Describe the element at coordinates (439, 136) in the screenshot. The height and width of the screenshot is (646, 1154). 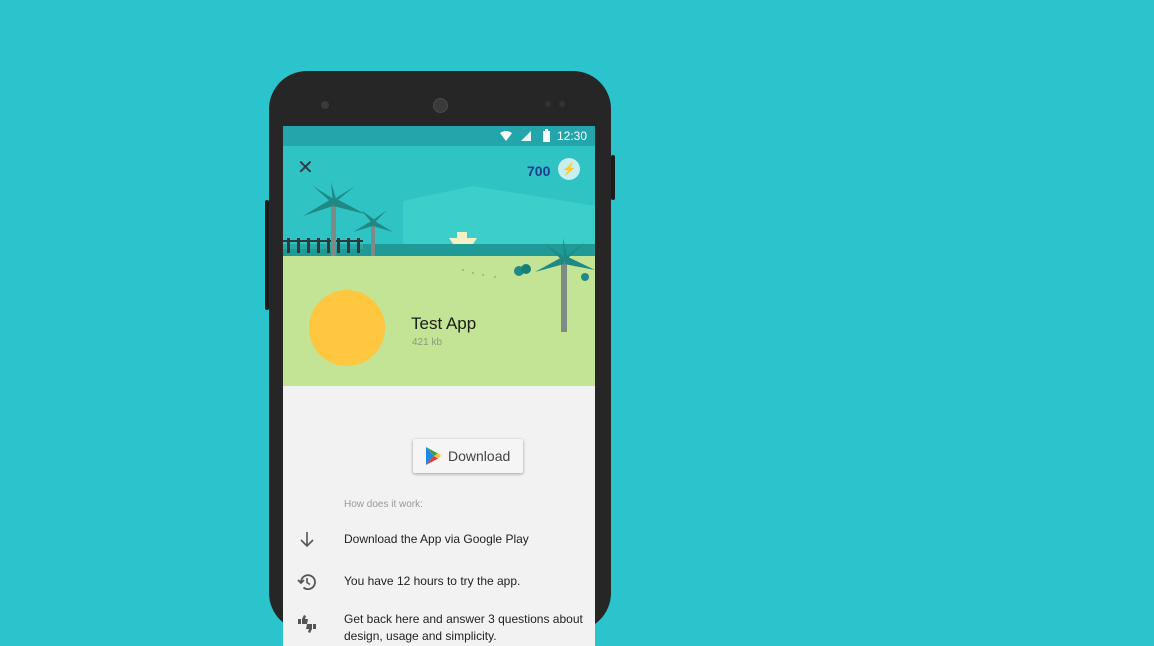
I see `status-bar: 12:30` at that location.